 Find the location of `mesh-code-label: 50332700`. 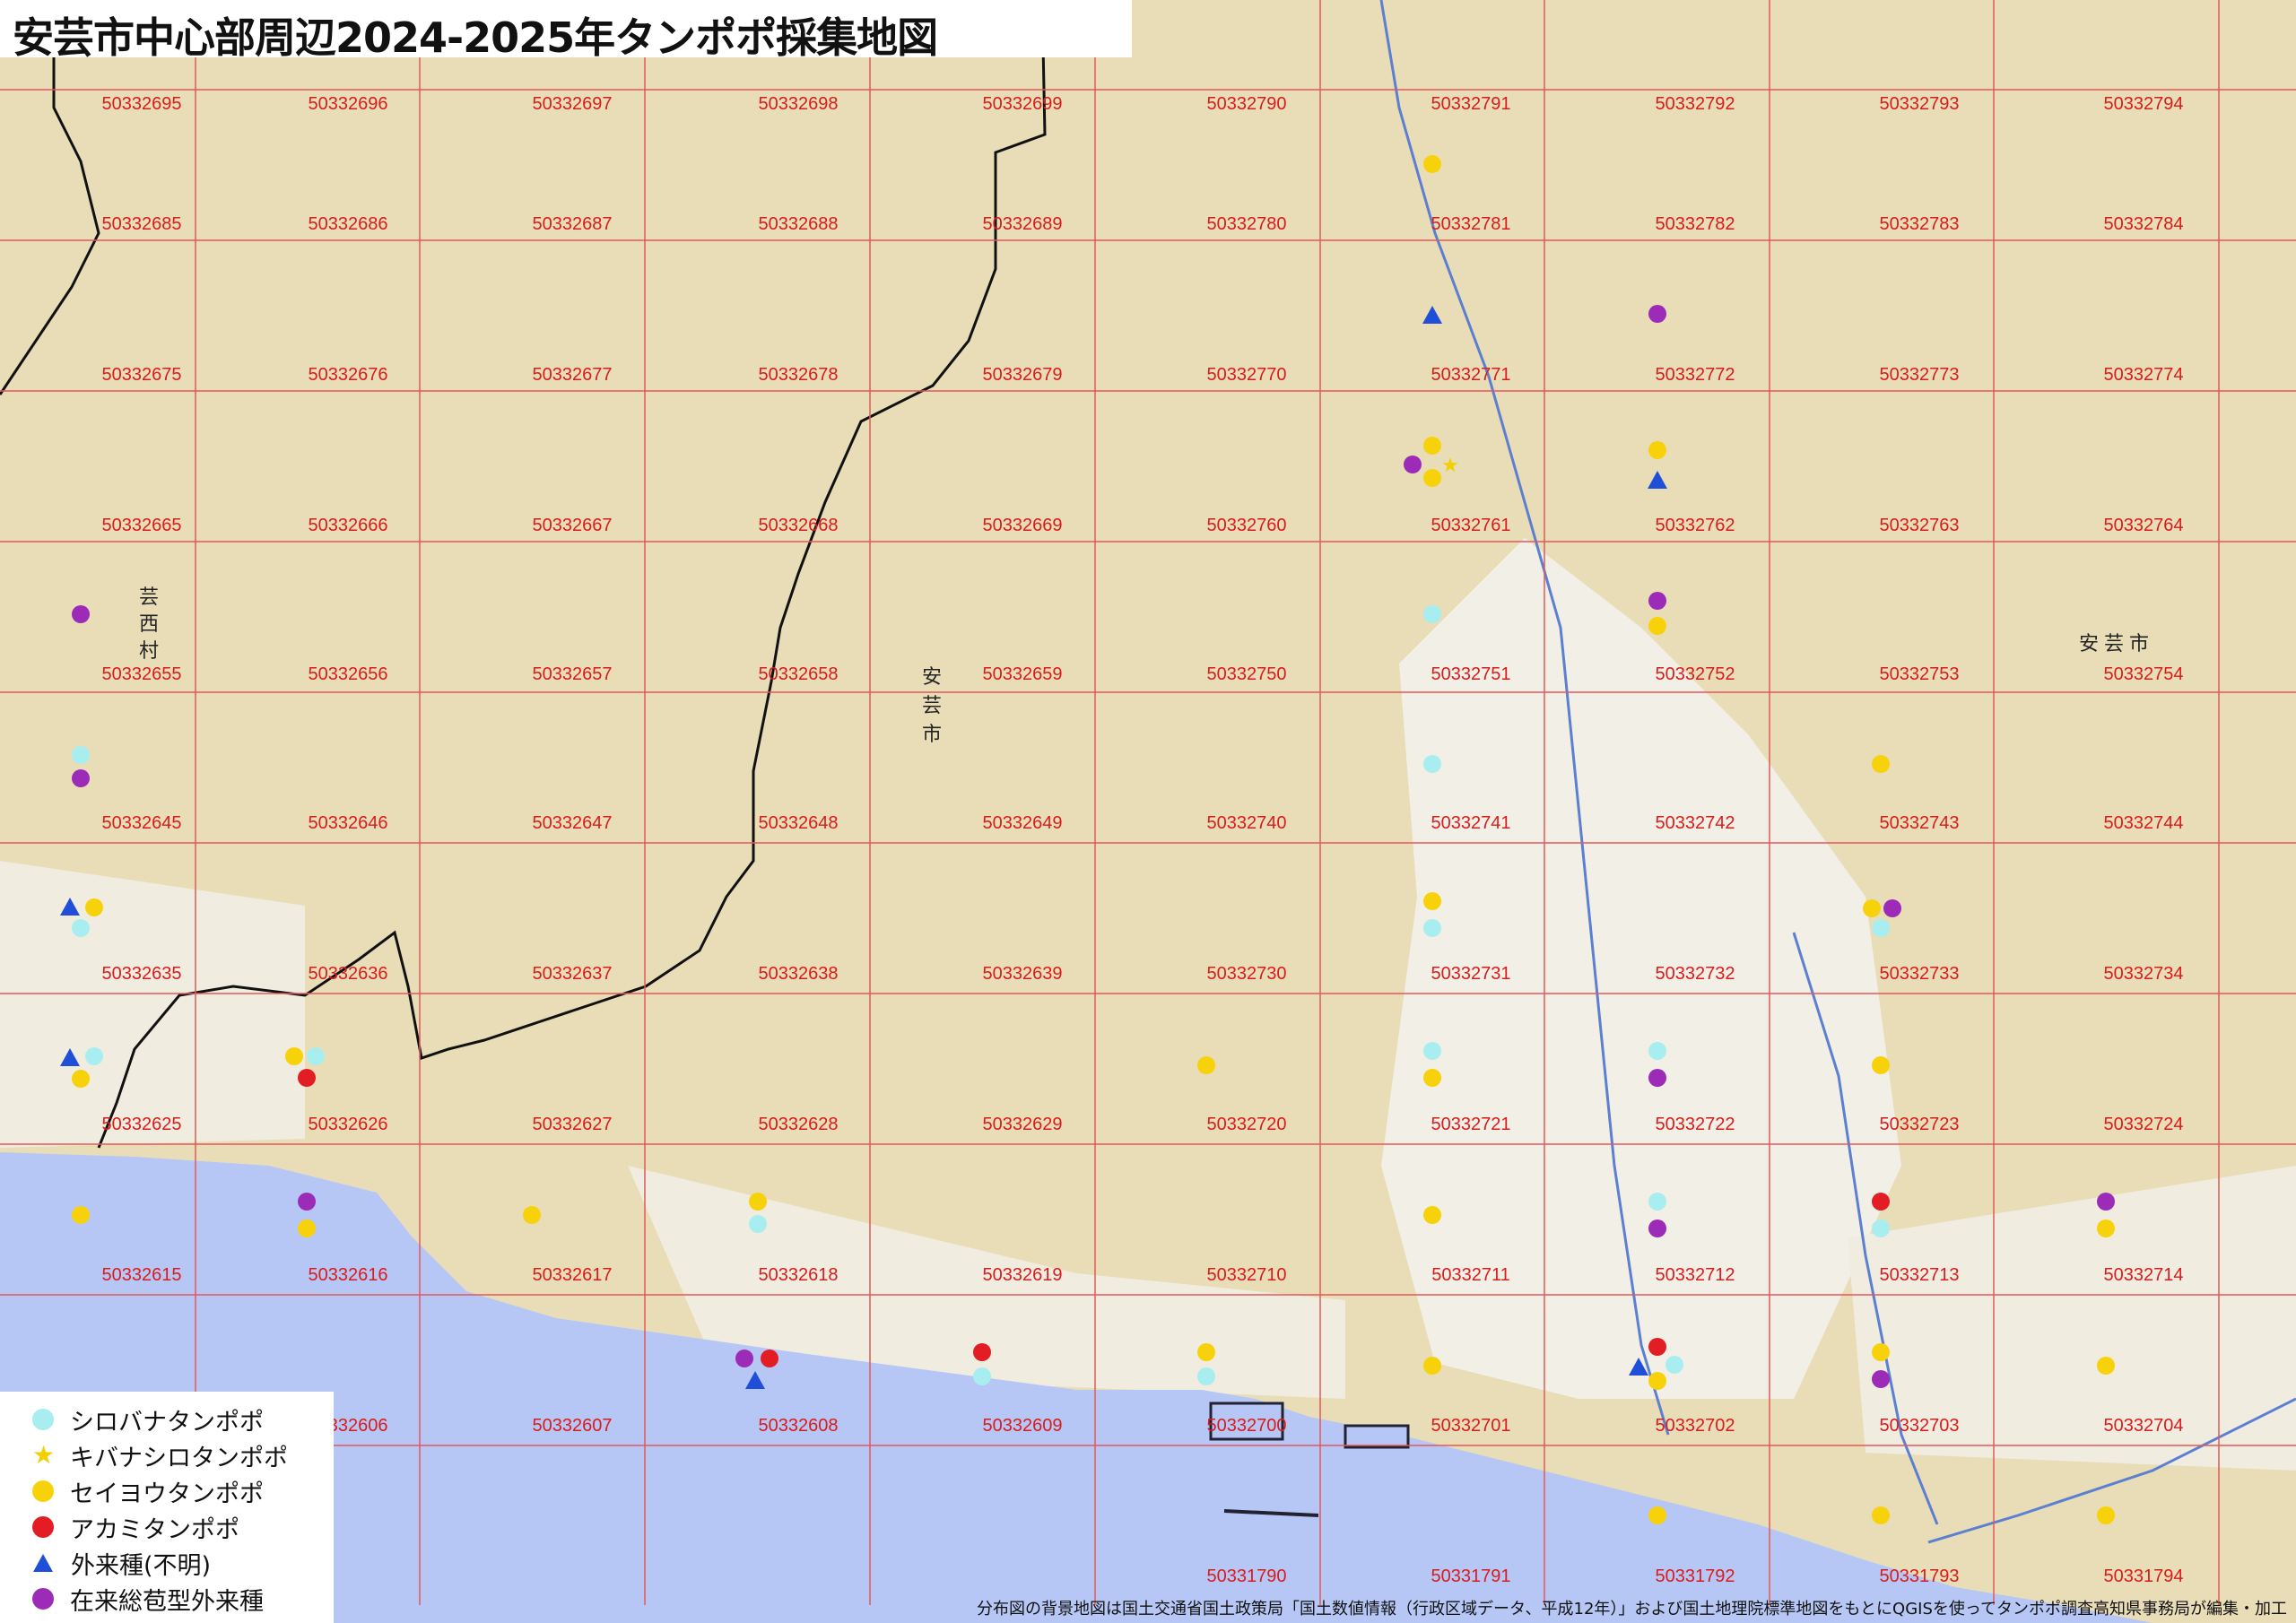

mesh-code-label: 50332700 is located at coordinates (1247, 1426).